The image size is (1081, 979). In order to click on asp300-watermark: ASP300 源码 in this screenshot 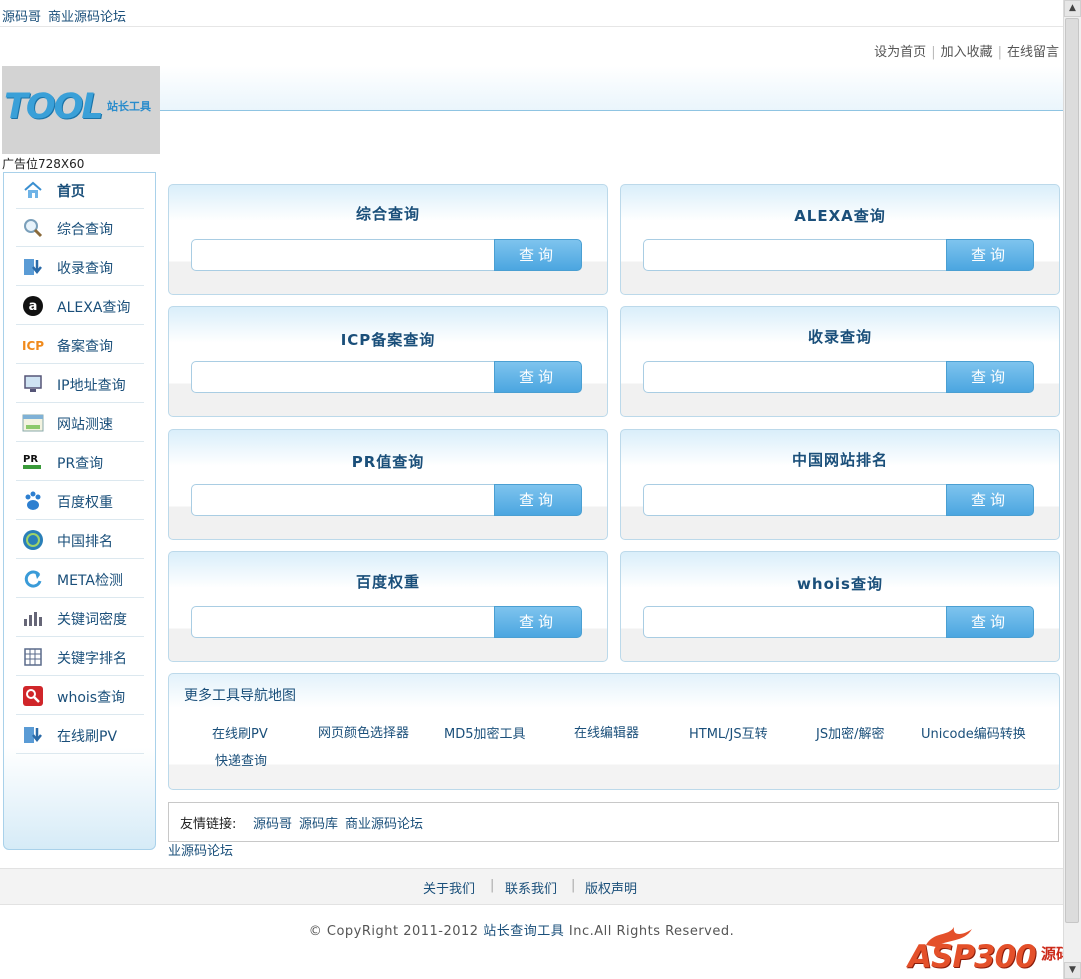, I will do `click(990, 952)`.